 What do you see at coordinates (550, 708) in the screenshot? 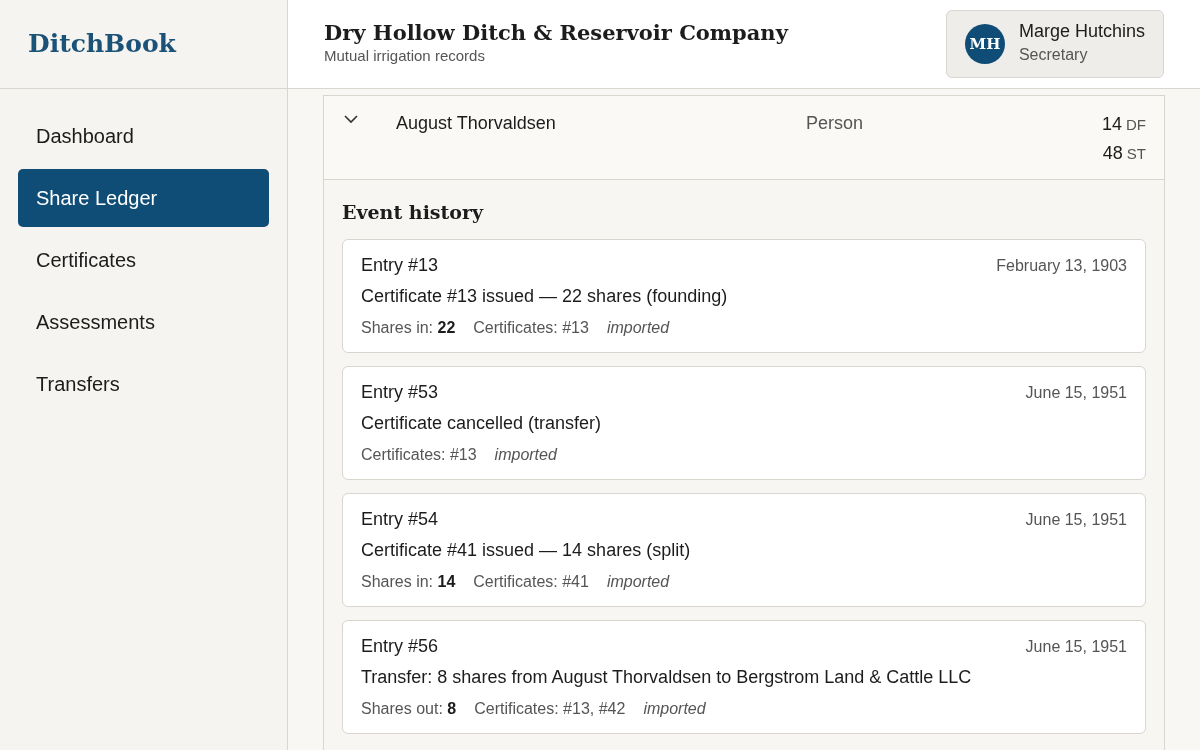
I see `meta-field: Certificates: #13, #42` at bounding box center [550, 708].